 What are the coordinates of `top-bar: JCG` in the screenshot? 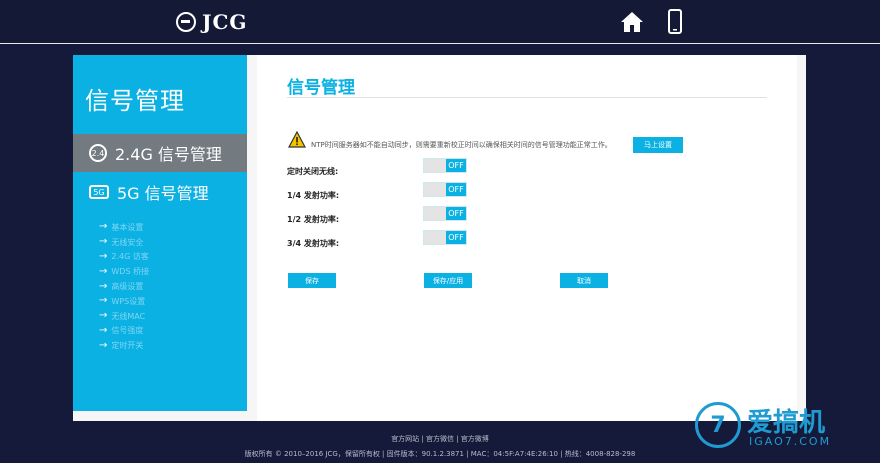 It's located at (440, 22).